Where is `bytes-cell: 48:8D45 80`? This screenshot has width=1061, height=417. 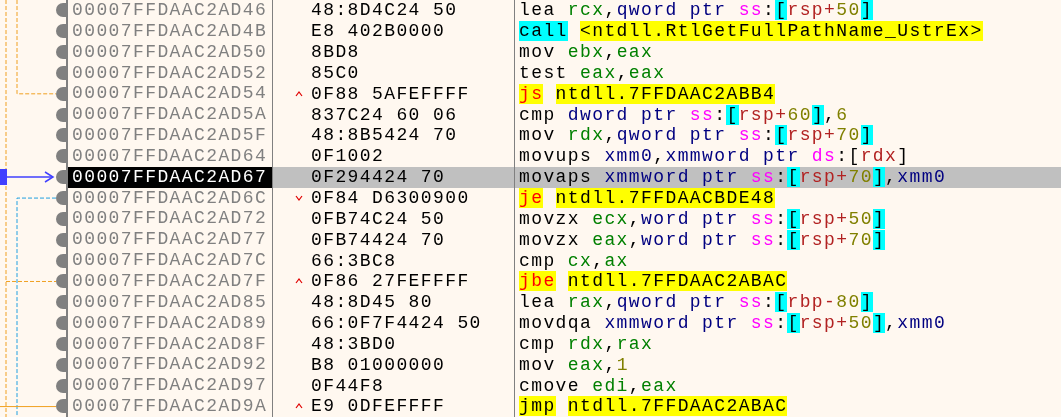 bytes-cell: 48:8D45 80 is located at coordinates (372, 302).